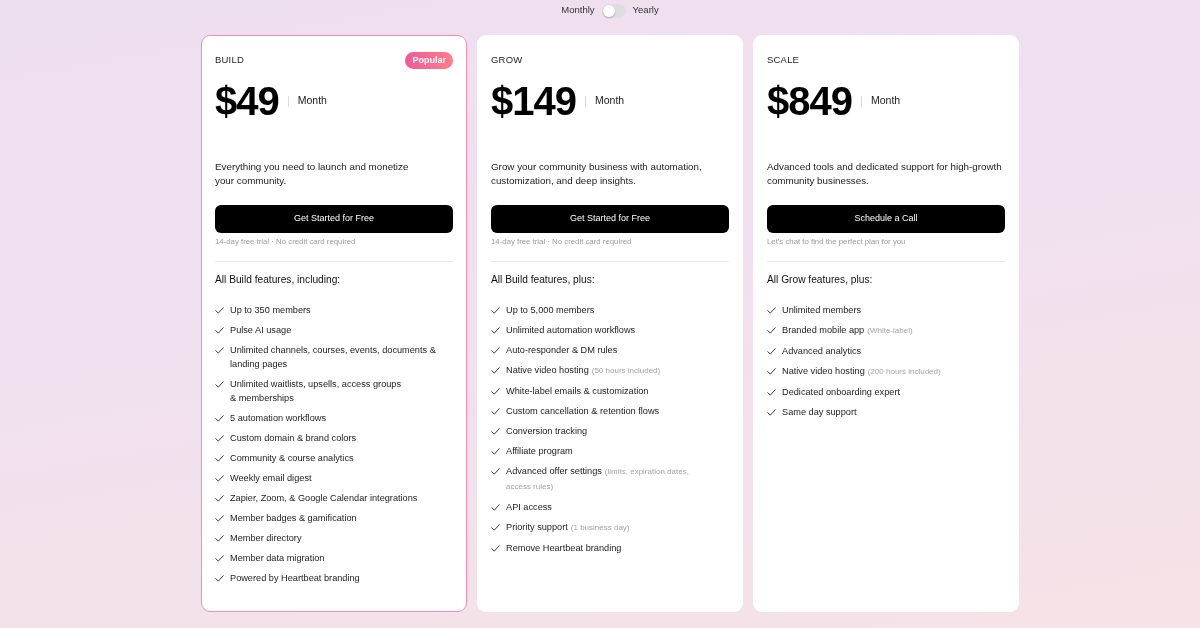 This screenshot has height=628, width=1200. Describe the element at coordinates (564, 548) in the screenshot. I see `feature-text: Remove Heartbeat branding` at that location.